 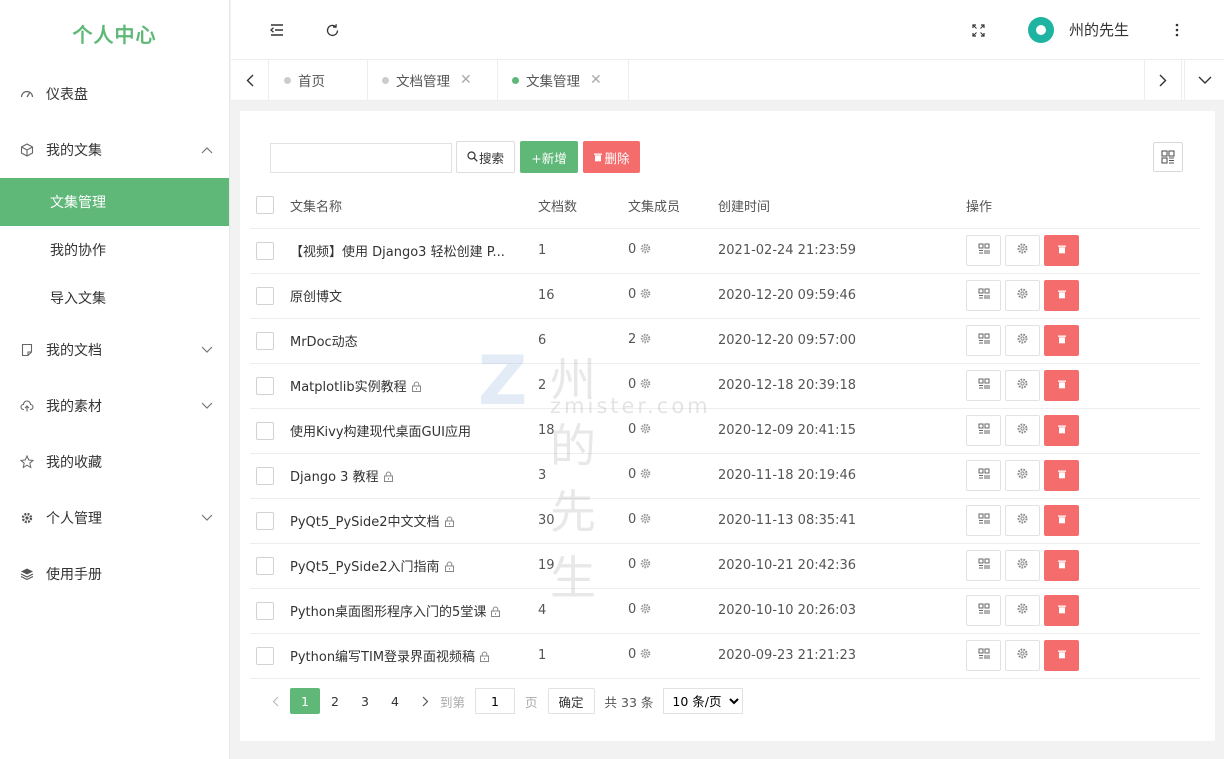 What do you see at coordinates (324, 342) in the screenshot?
I see `collection-name: MrDoc动态` at bounding box center [324, 342].